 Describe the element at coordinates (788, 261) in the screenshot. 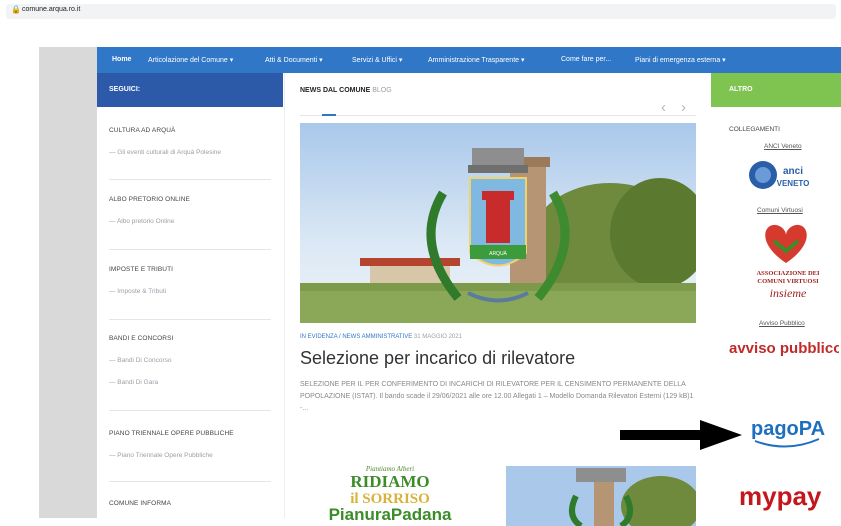

I see `comuni-virtuosi-logo: ASSOCIAZIONE DEI COMUNI VIRTUOSI insieme` at that location.